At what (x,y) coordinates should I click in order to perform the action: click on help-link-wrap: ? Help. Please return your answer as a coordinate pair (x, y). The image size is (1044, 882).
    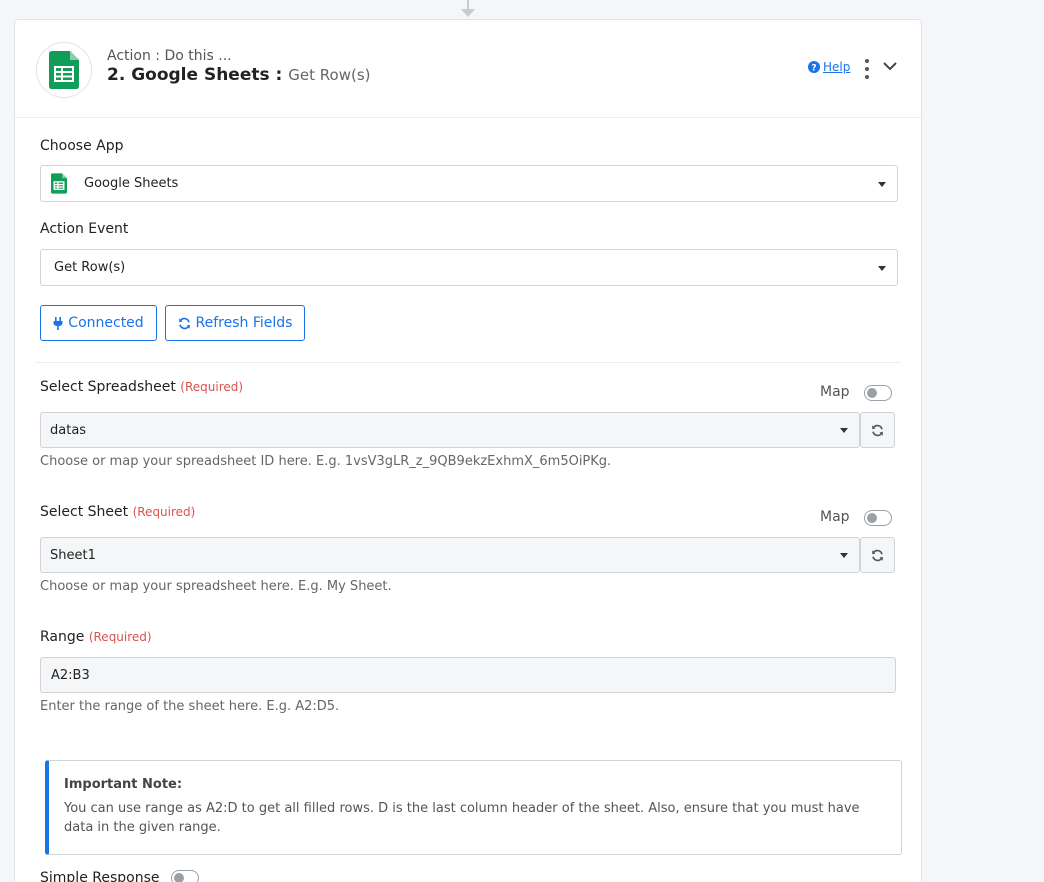
    Looking at the image, I should click on (829, 67).